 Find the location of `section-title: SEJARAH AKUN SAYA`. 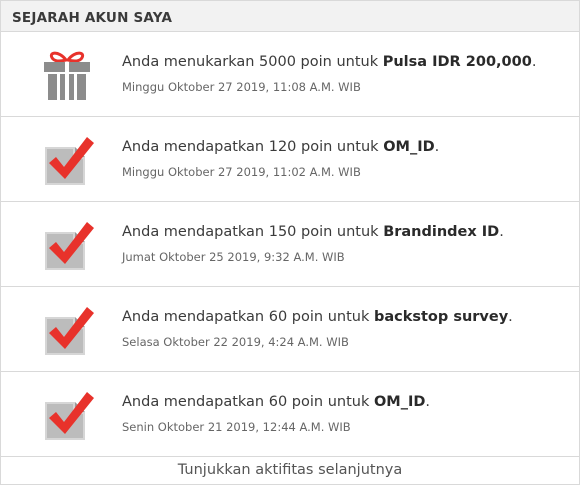

section-title: SEJARAH AKUN SAYA is located at coordinates (290, 16).